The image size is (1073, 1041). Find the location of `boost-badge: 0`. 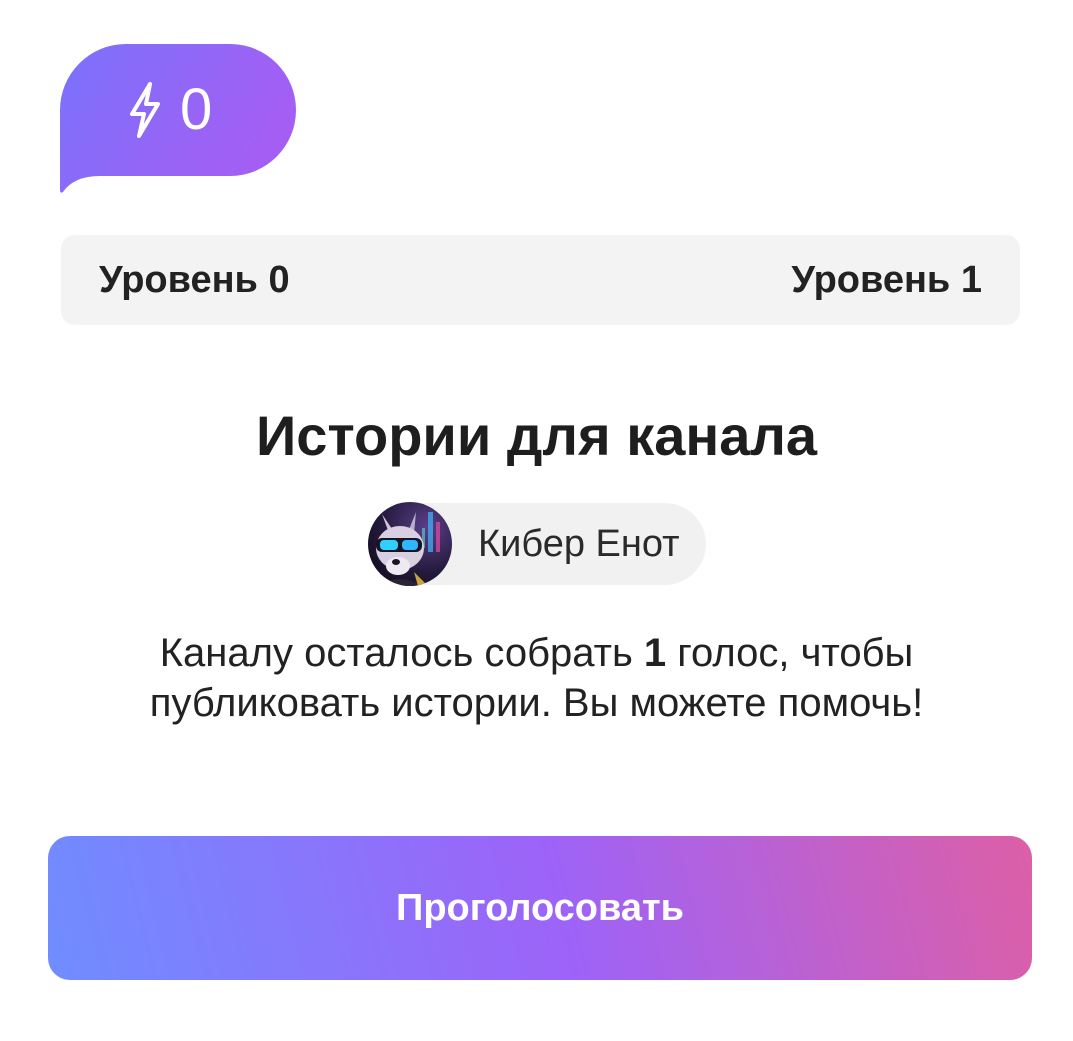

boost-badge: 0 is located at coordinates (178, 119).